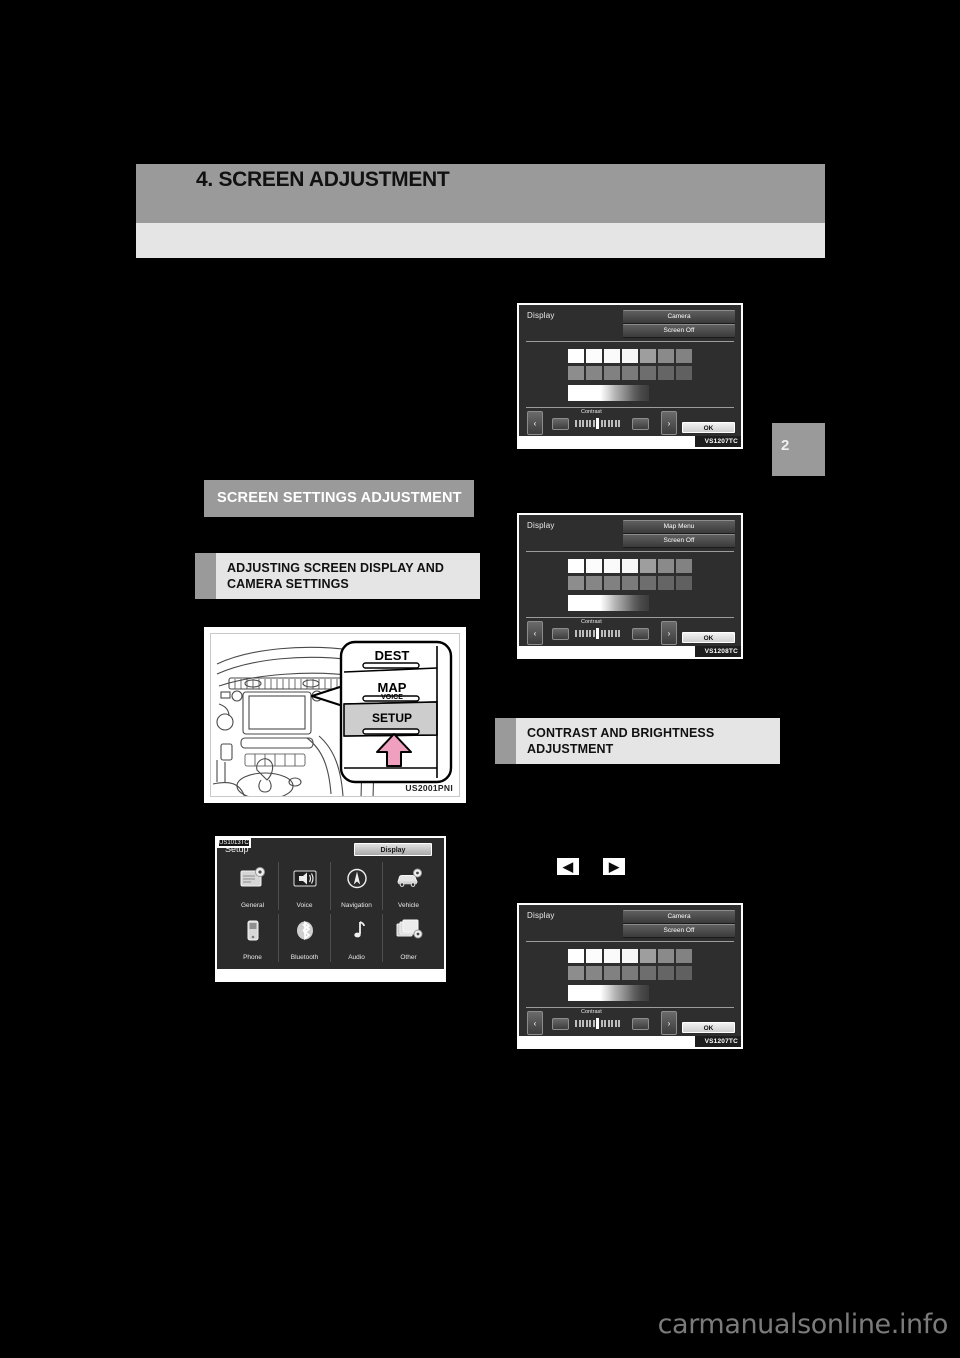 The image size is (960, 1358). What do you see at coordinates (335, 715) in the screenshot?
I see `illustration-car-interior: DEST MAP VOICE SETUP US2001PNI` at bounding box center [335, 715].